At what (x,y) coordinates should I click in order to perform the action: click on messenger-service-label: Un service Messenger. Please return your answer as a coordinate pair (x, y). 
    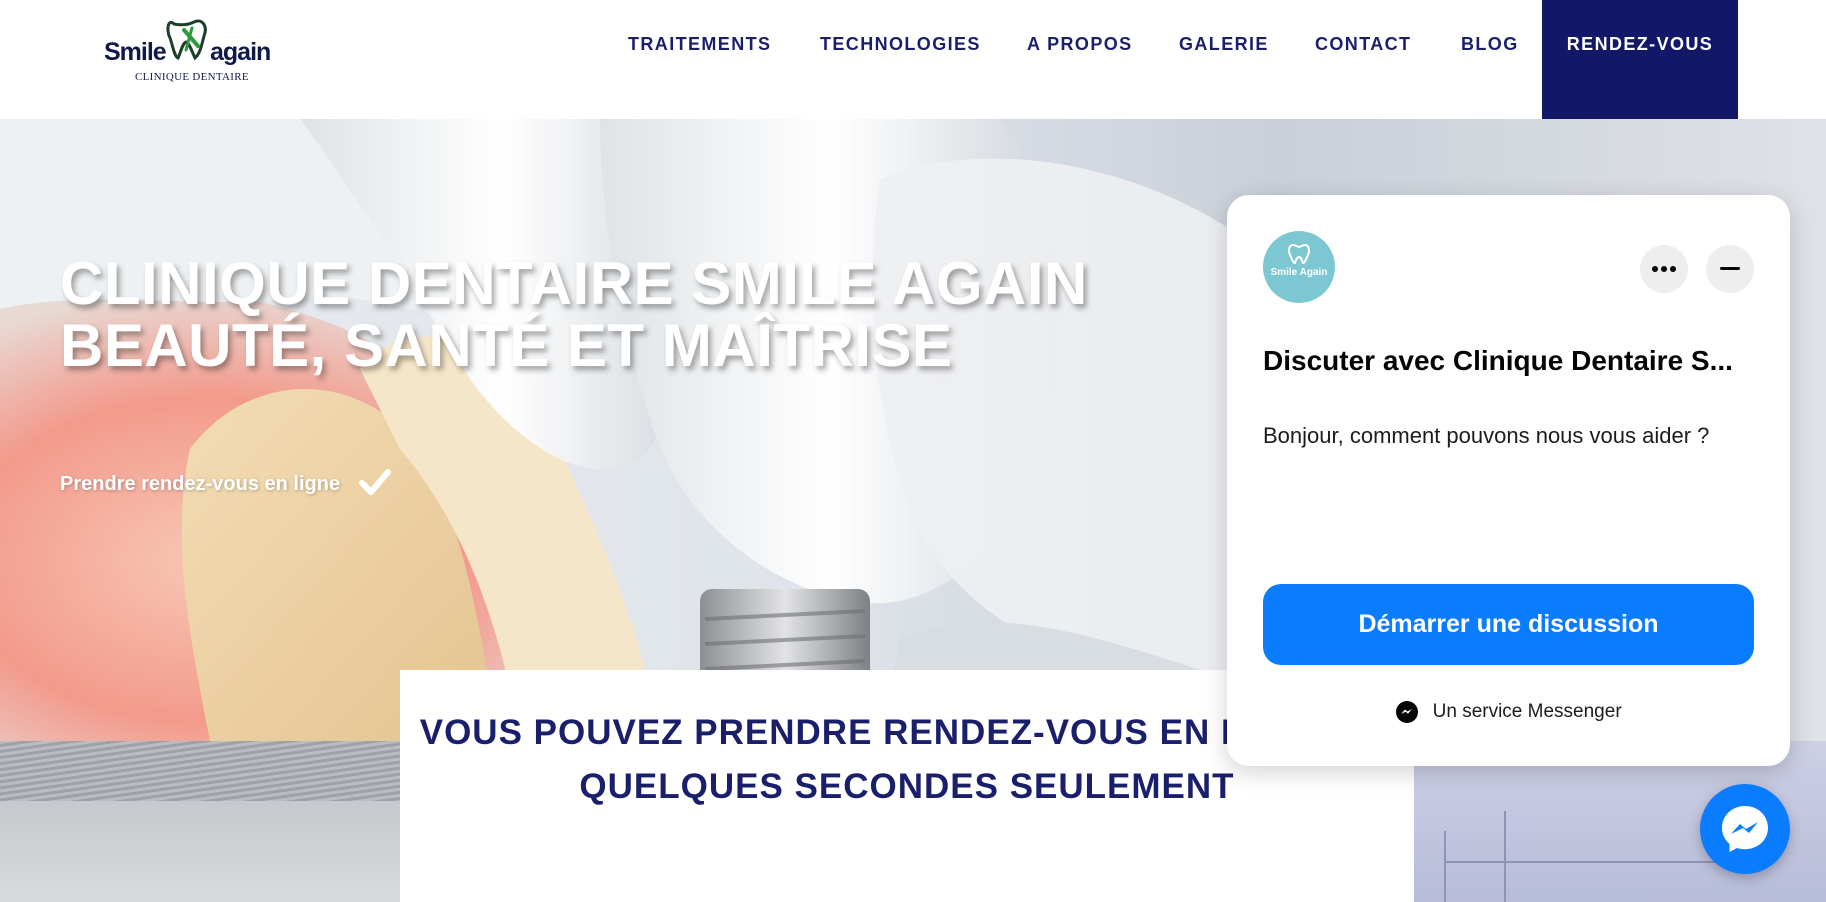
    Looking at the image, I should click on (1527, 711).